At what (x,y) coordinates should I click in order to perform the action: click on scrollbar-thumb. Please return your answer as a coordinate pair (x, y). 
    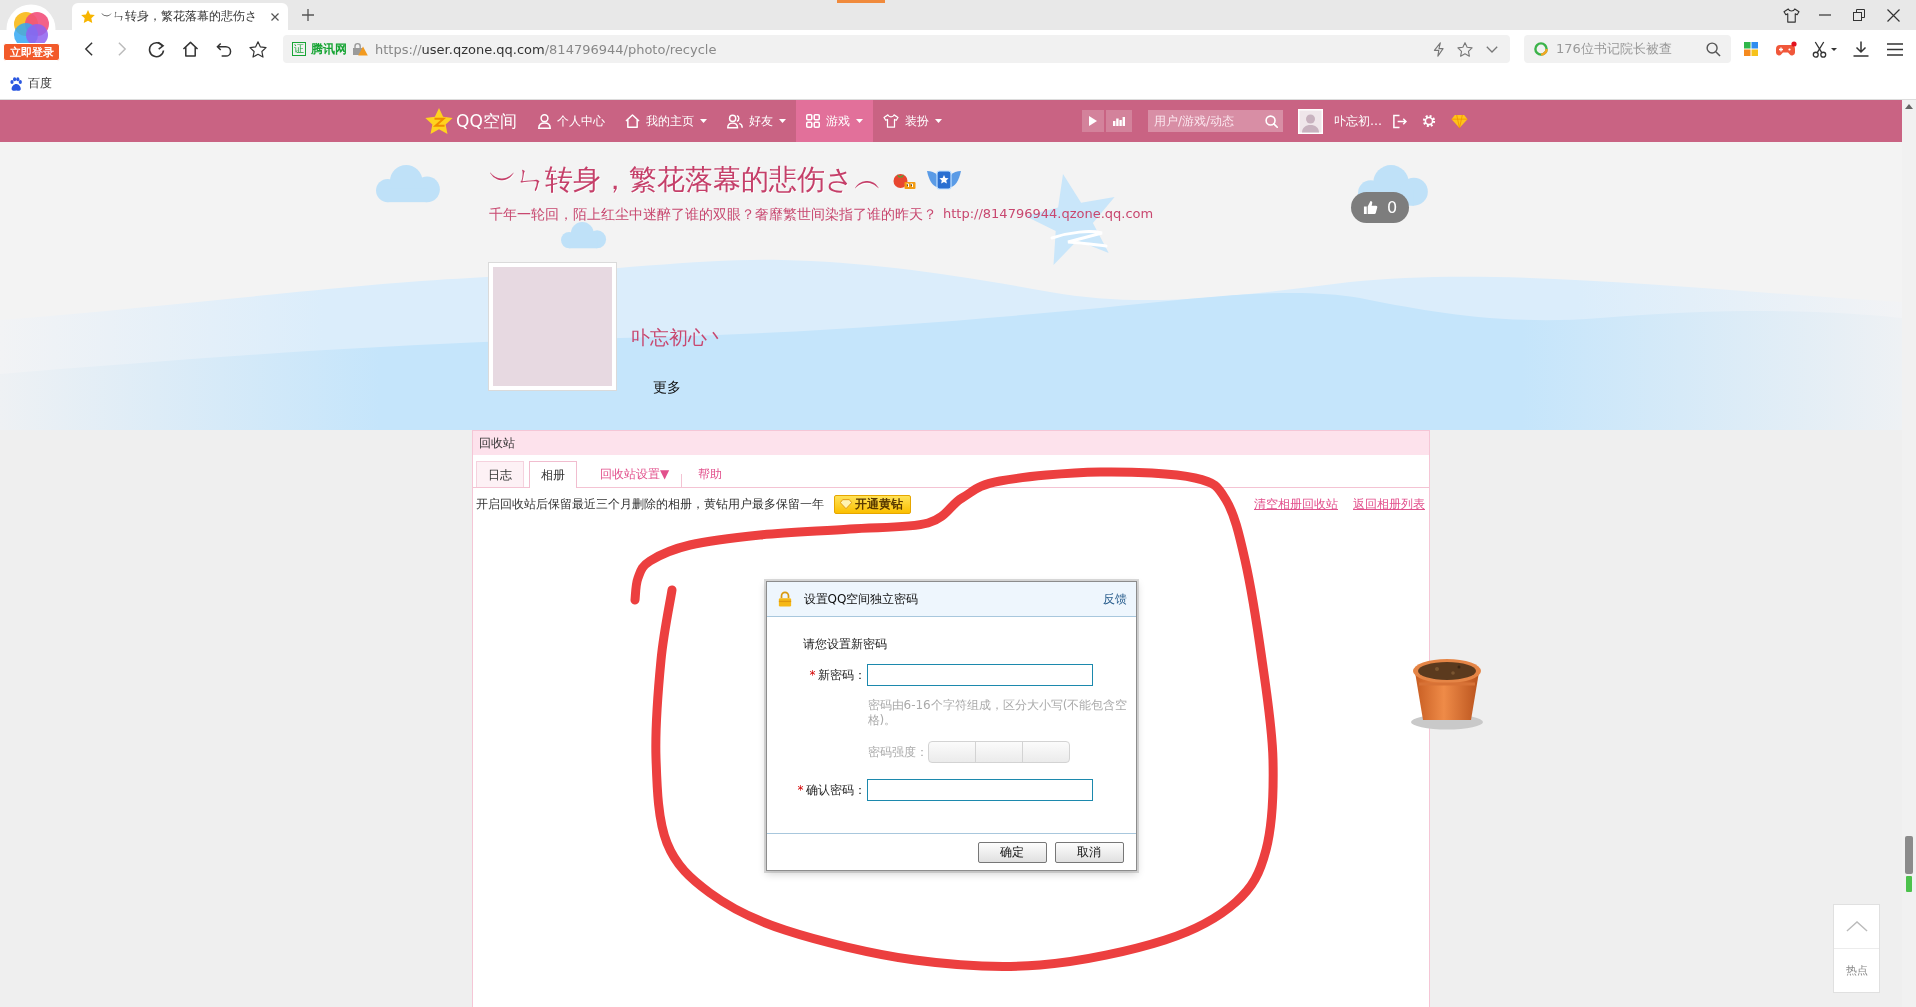
    Looking at the image, I should click on (1909, 855).